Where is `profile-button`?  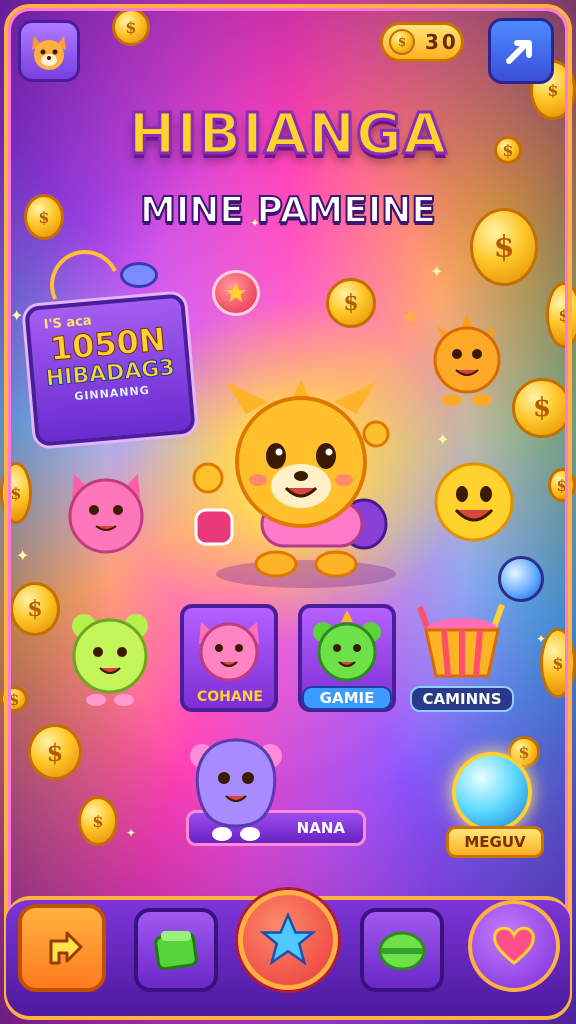
profile-button is located at coordinates (49, 51).